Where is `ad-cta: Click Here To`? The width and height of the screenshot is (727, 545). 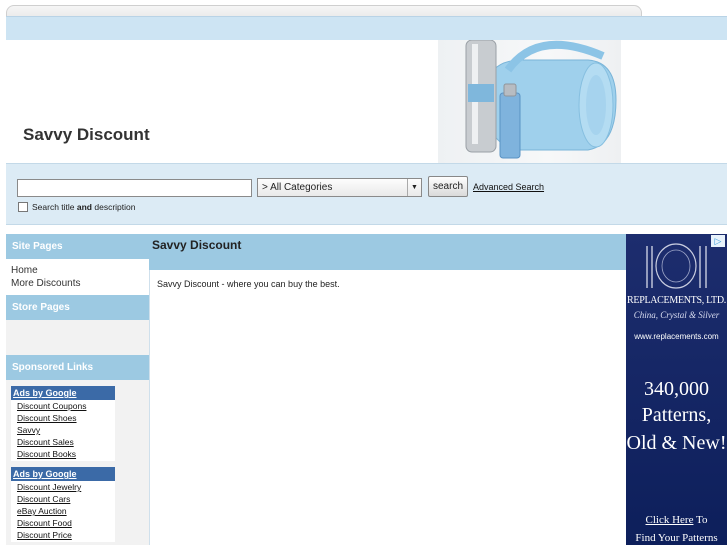 ad-cta: Click Here To is located at coordinates (676, 520).